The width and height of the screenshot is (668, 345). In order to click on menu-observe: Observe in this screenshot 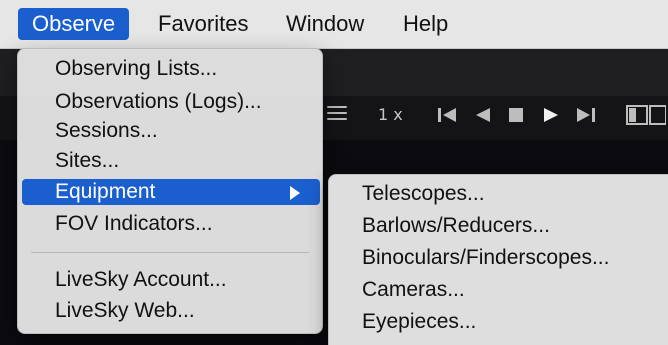, I will do `click(74, 24)`.